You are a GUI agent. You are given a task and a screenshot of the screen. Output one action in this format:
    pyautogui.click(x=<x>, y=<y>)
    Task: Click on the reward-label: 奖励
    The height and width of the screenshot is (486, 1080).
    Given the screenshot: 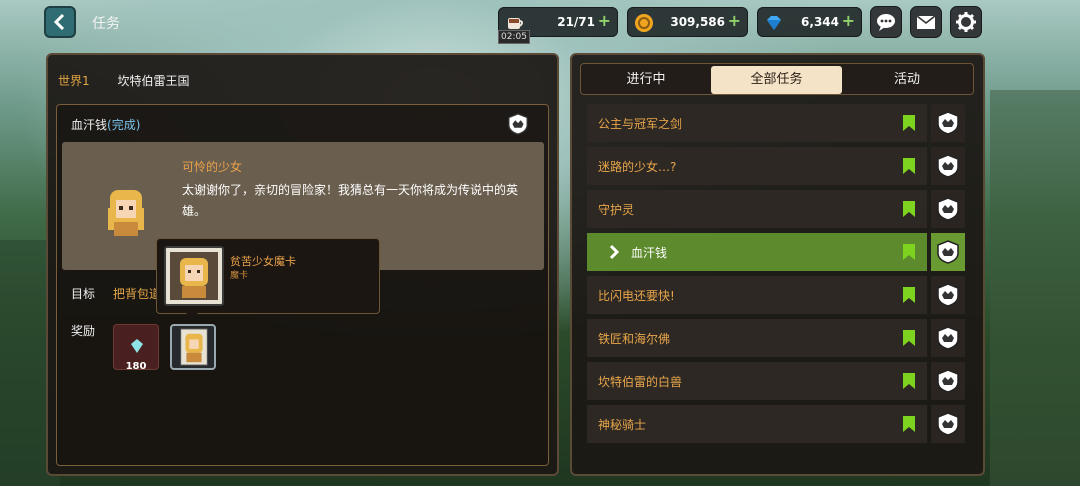 What is the action you would take?
    pyautogui.click(x=83, y=331)
    